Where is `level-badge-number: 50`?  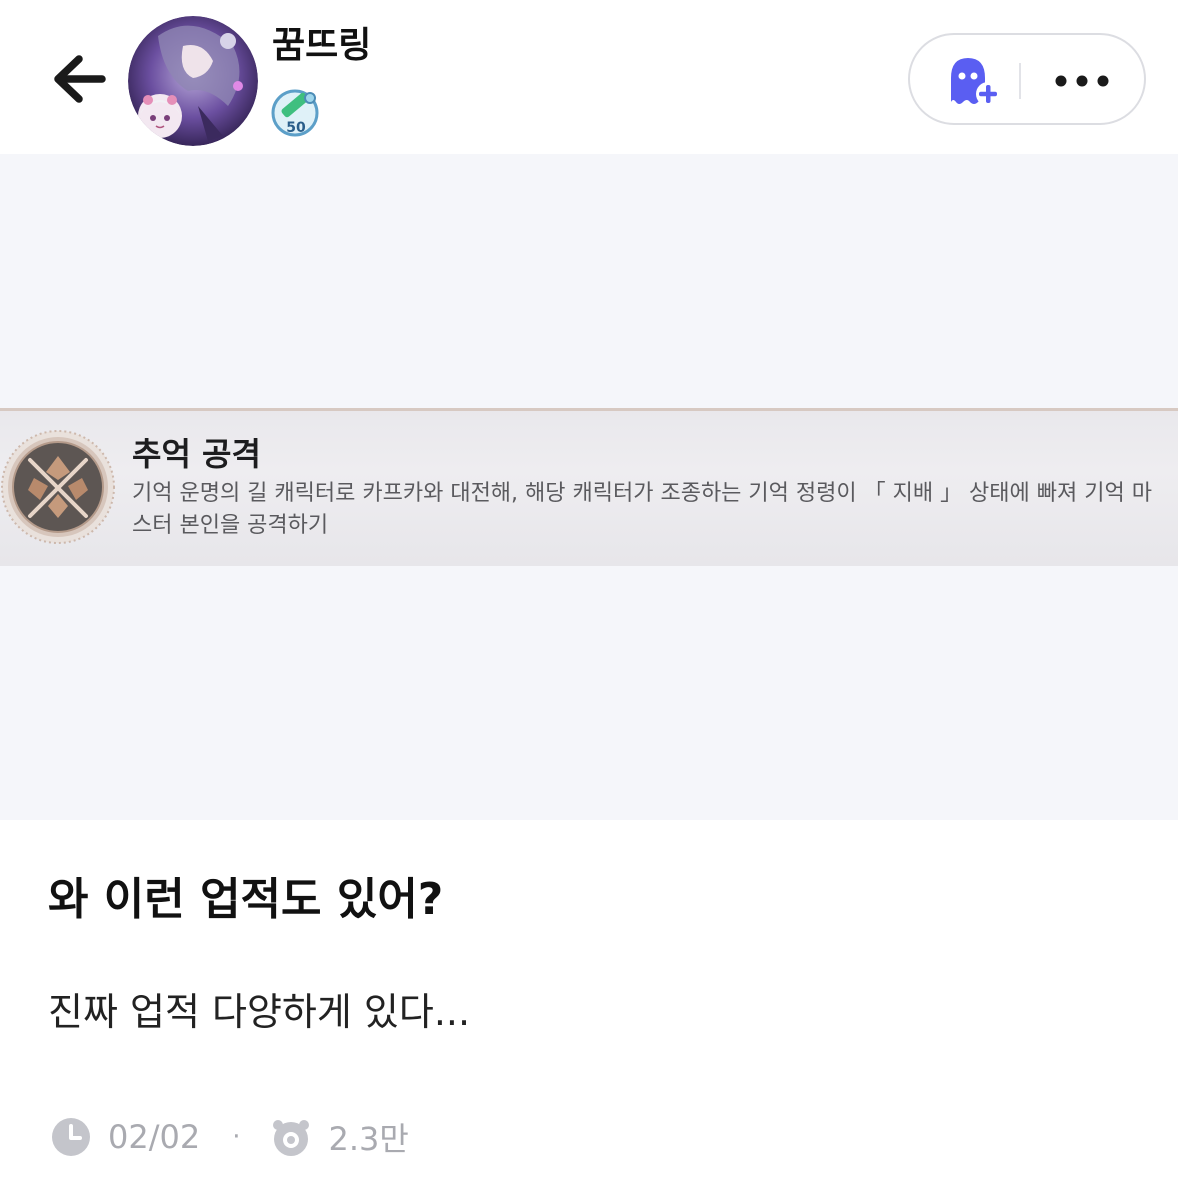
level-badge-number: 50 is located at coordinates (296, 128).